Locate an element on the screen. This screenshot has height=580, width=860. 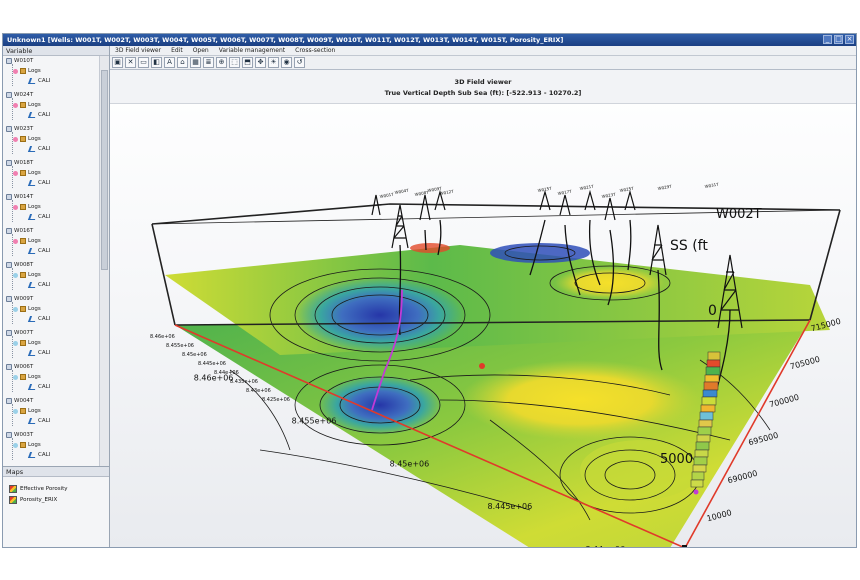
list-icon: ≣ is located at coordinates (208, 62).